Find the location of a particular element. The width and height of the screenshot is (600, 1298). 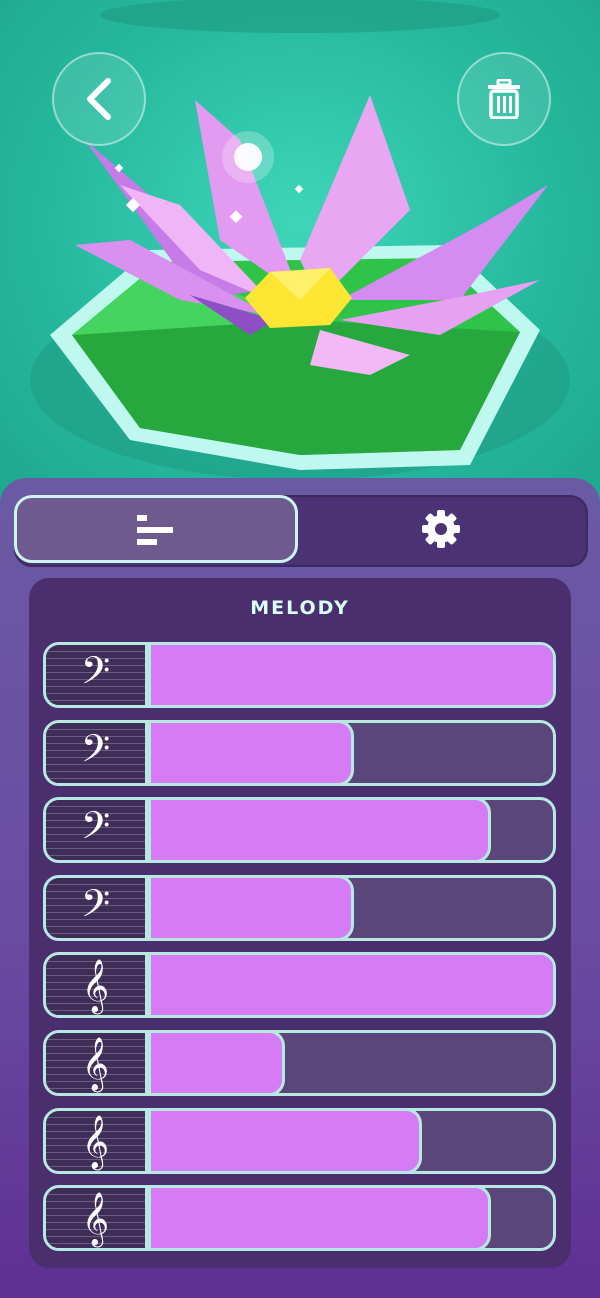

trash-icon is located at coordinates (504, 99).